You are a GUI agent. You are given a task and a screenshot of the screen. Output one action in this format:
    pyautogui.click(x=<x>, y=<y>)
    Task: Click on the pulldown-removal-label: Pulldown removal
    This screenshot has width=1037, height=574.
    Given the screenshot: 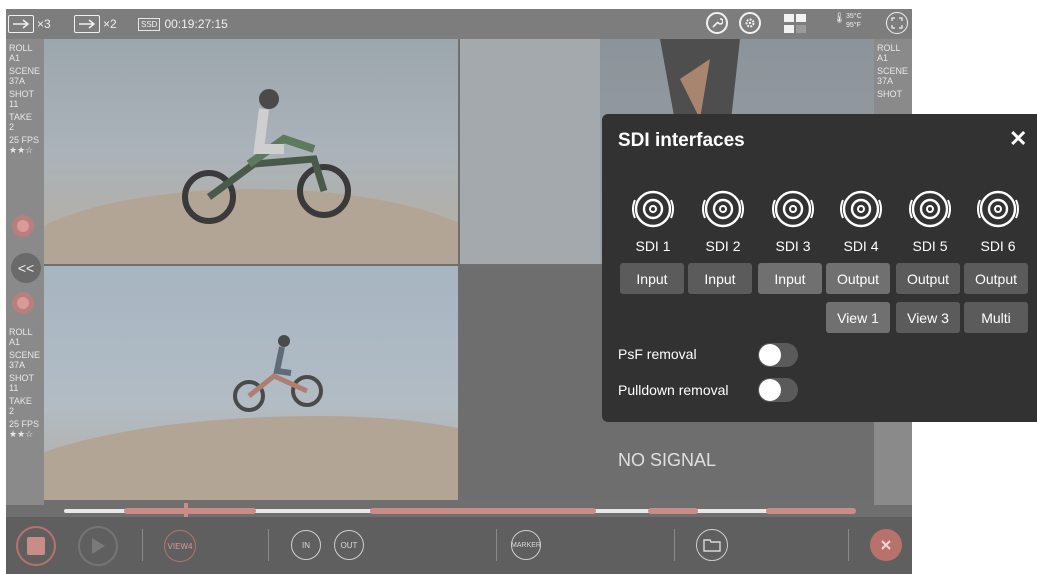 What is the action you would take?
    pyautogui.click(x=673, y=390)
    